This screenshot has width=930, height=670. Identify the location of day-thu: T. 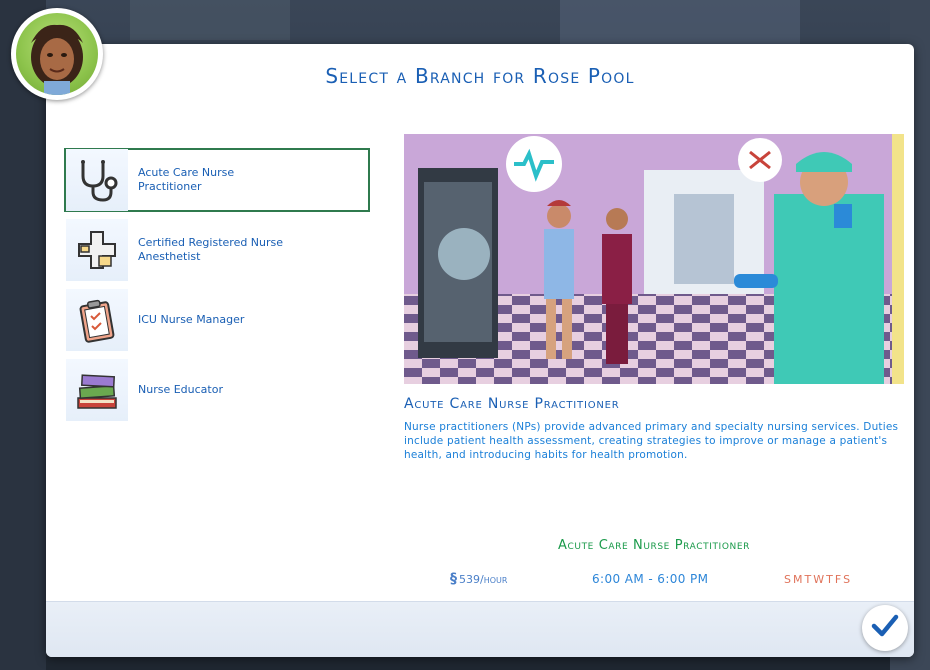
(830, 579).